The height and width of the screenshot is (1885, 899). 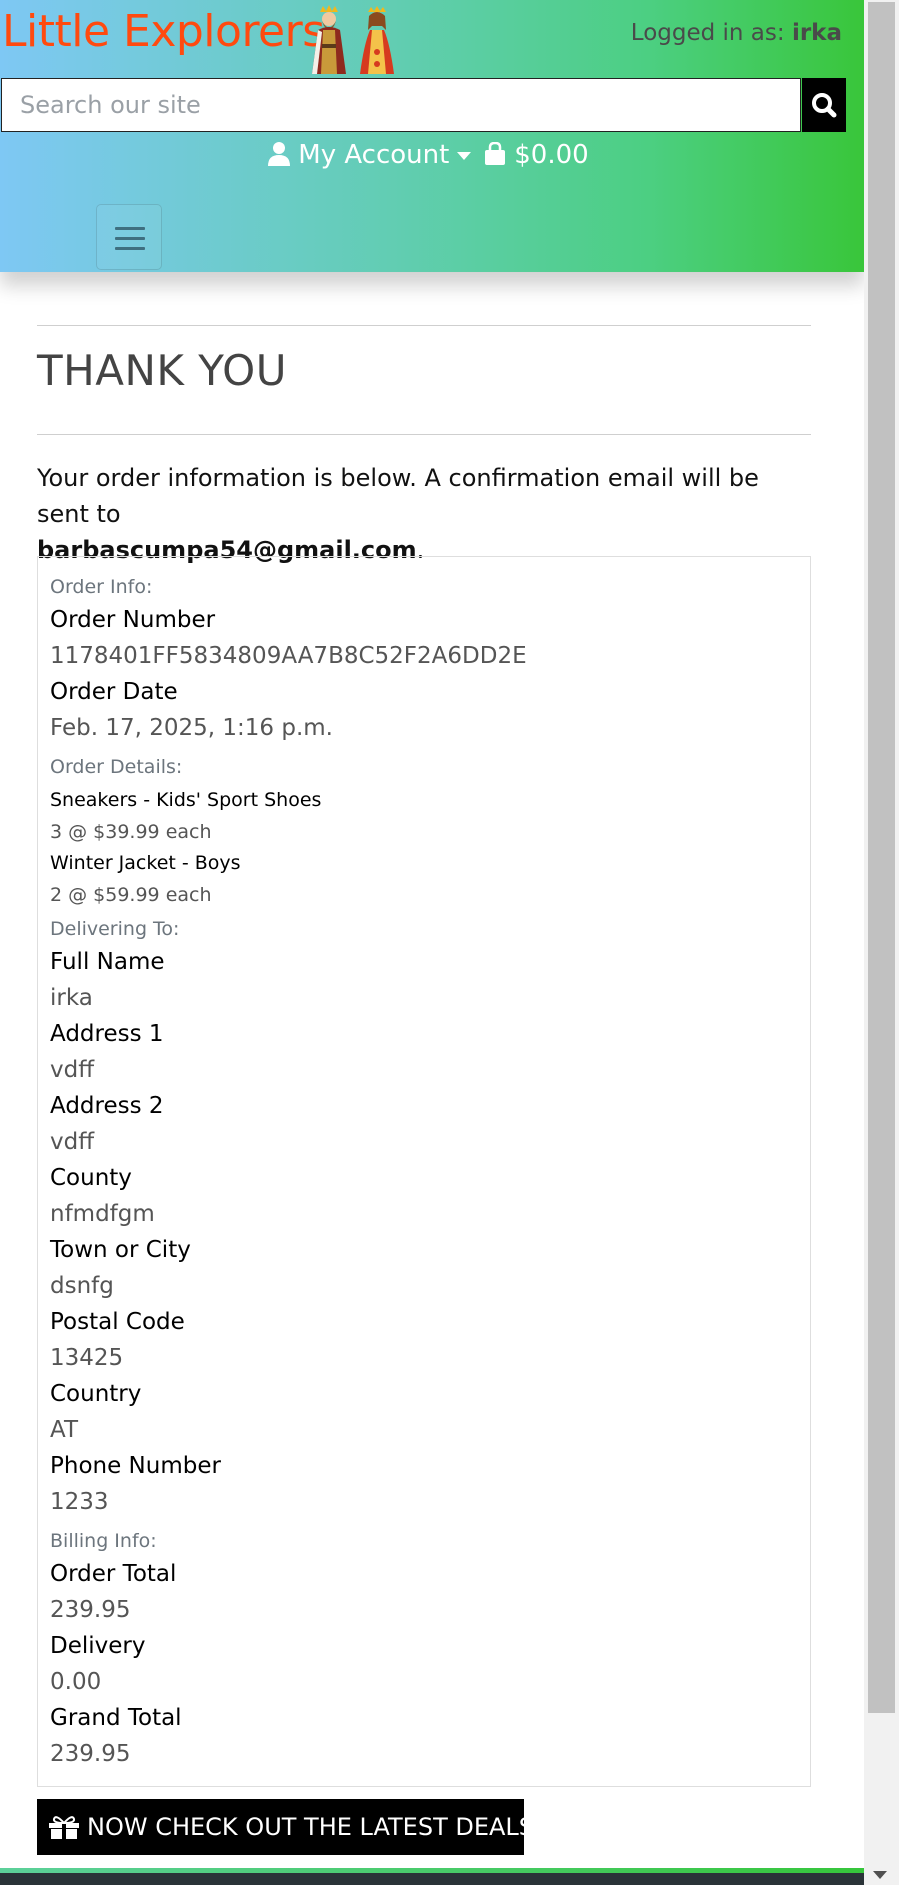 I want to click on footer-strip, so click(x=432, y=1876).